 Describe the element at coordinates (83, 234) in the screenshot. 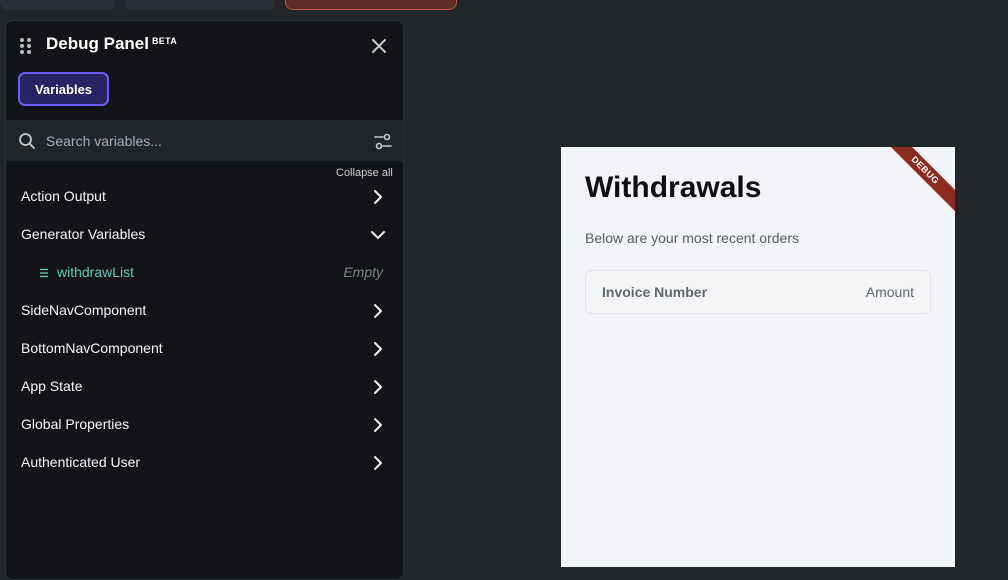

I see `section-label: Generator Variables` at that location.